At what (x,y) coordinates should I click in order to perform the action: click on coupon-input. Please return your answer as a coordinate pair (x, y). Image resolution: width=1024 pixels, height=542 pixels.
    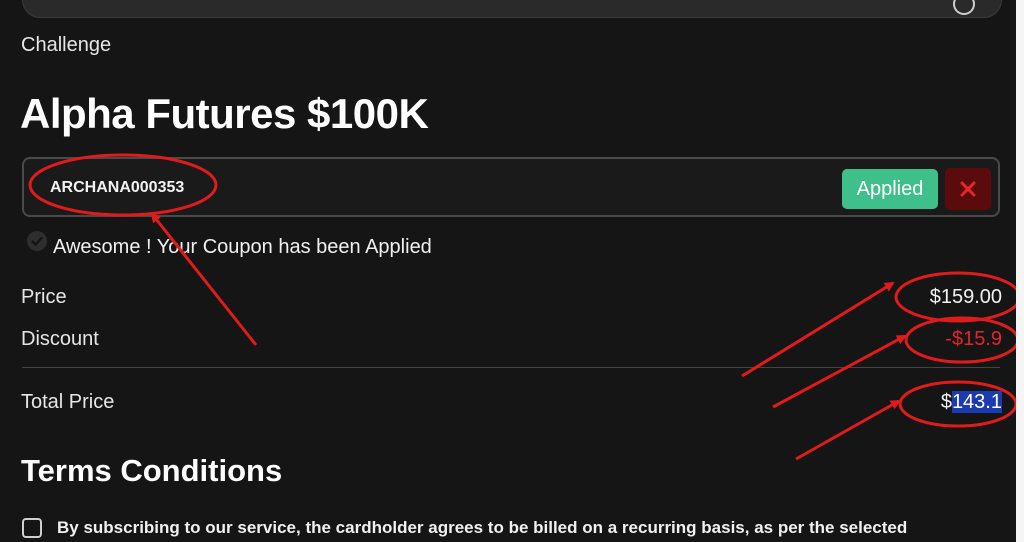
    Looking at the image, I should click on (250, 188).